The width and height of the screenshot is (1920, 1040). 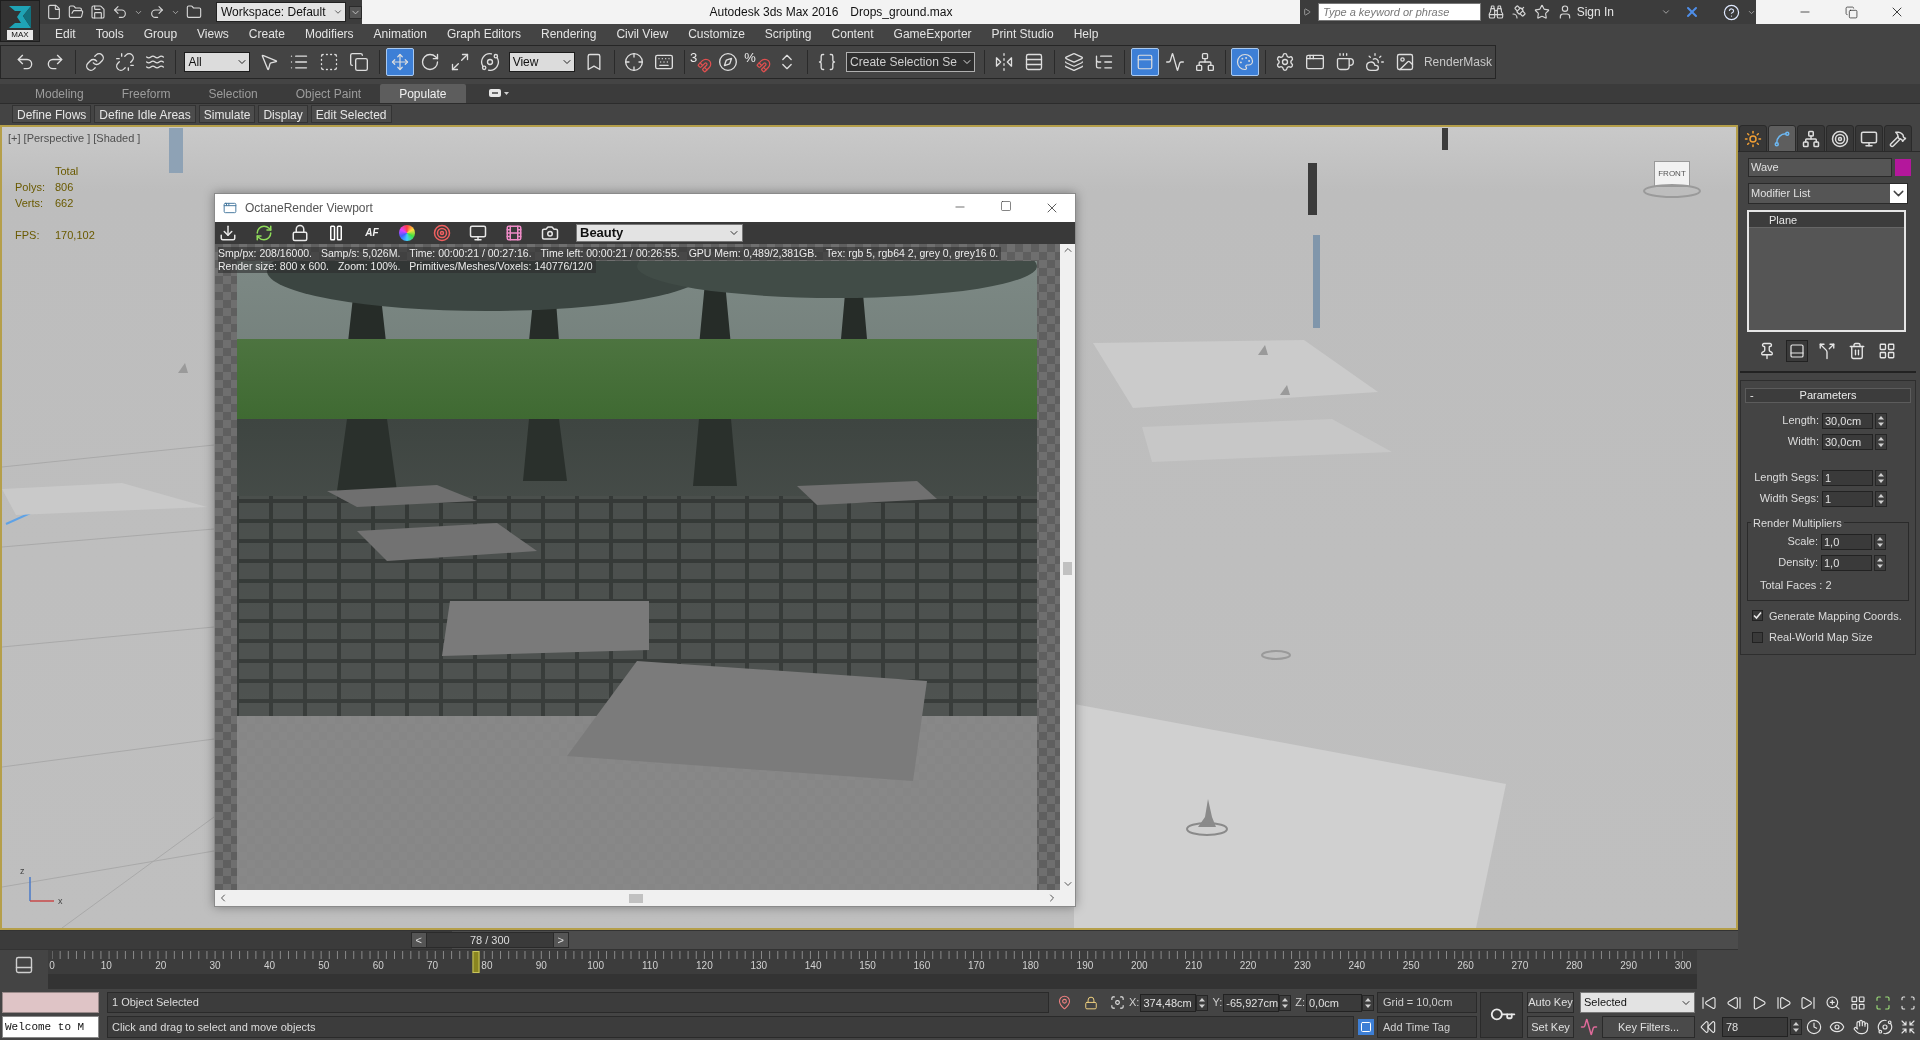 What do you see at coordinates (1833, 1002) in the screenshot?
I see `zoom-icon` at bounding box center [1833, 1002].